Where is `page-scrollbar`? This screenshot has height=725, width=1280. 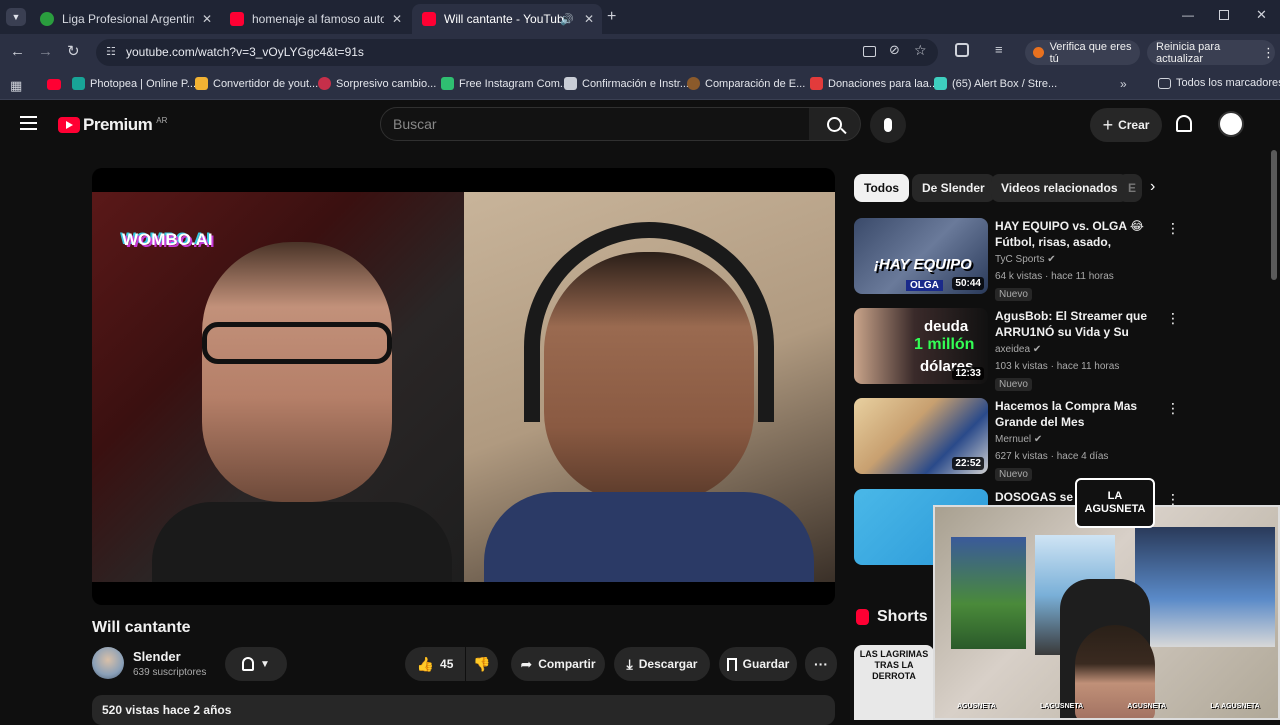
page-scrollbar is located at coordinates (1274, 215).